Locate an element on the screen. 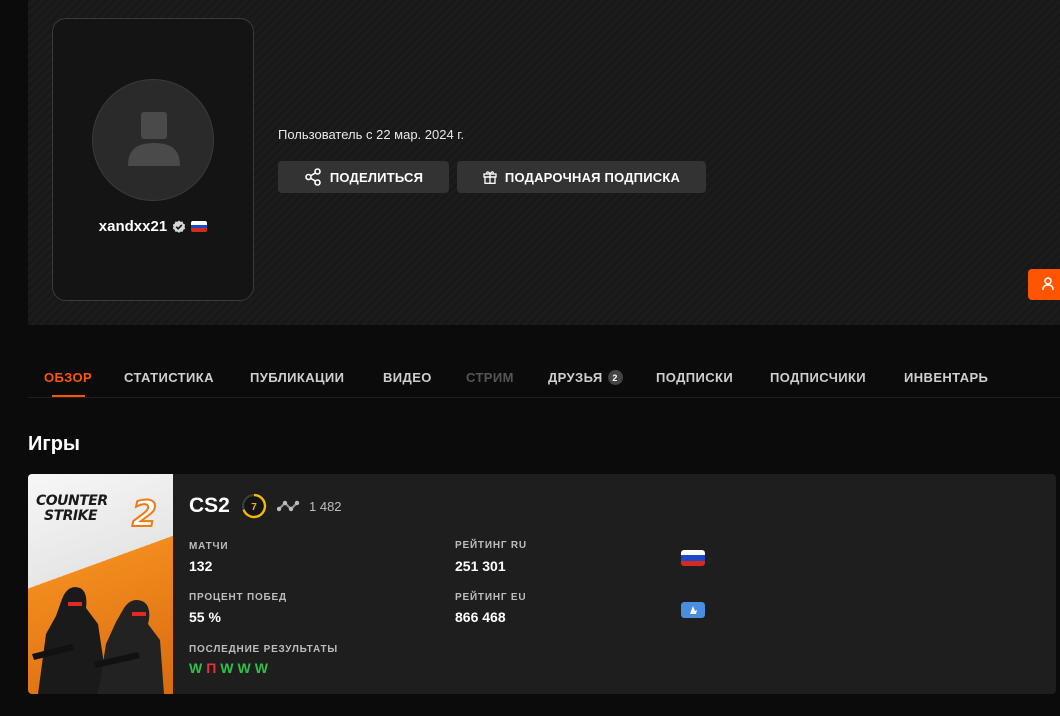 Image resolution: width=1060 pixels, height=716 pixels. skill-level-value: 7 is located at coordinates (254, 507).